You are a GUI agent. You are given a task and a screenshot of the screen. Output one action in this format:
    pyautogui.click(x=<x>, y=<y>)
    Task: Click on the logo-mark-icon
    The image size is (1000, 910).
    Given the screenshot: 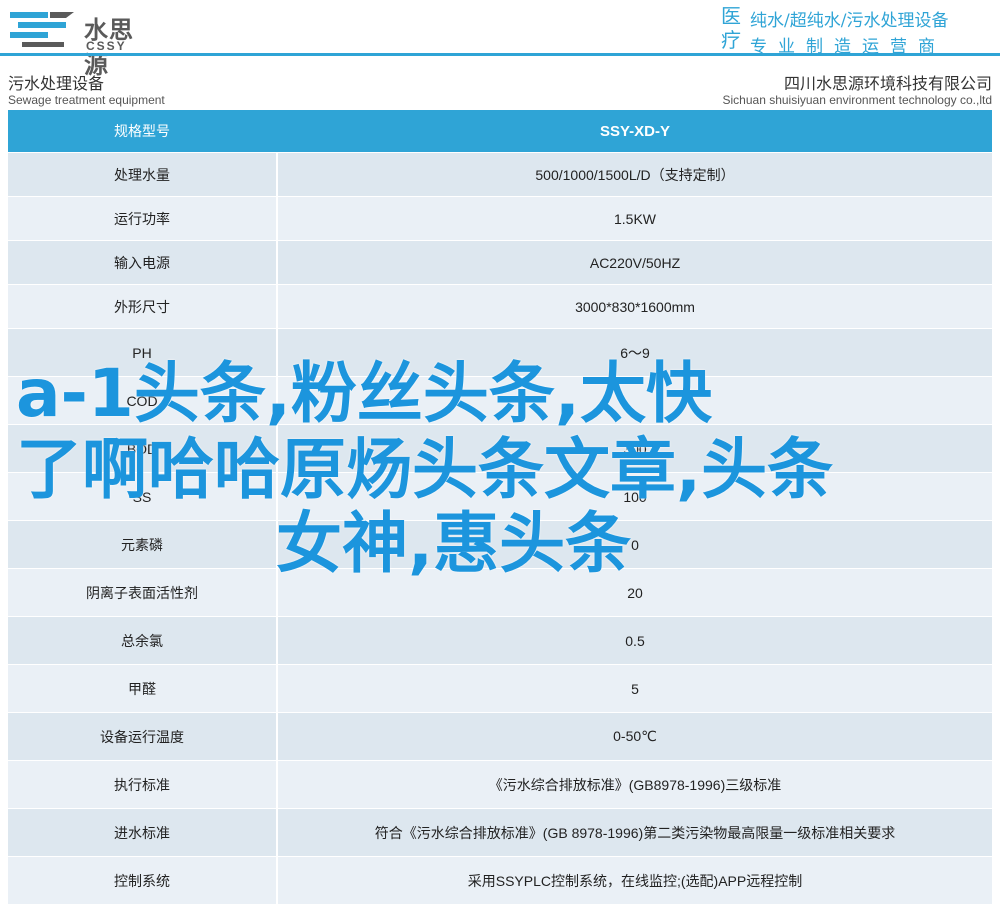 What is the action you would take?
    pyautogui.click(x=42, y=29)
    